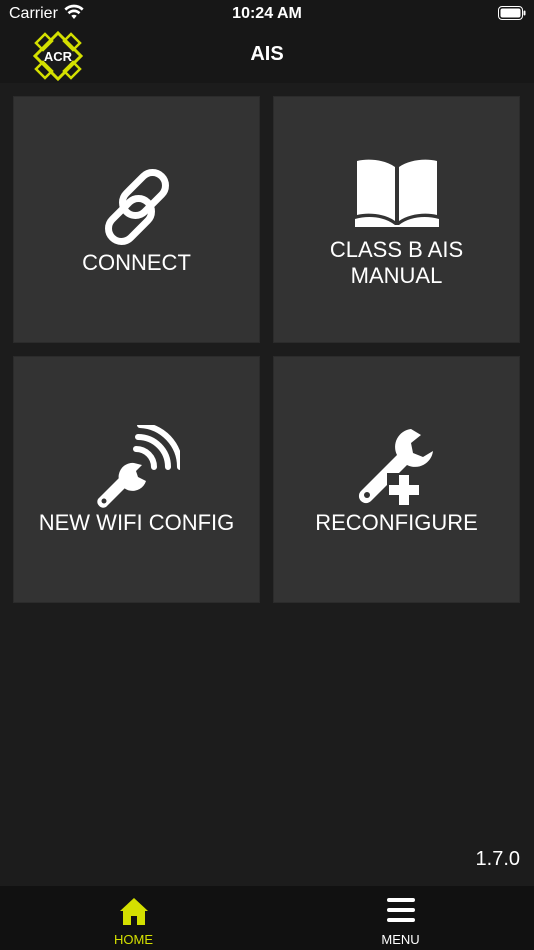 The width and height of the screenshot is (534, 950). Describe the element at coordinates (138, 468) in the screenshot. I see `wifi-wrench-icon` at that location.